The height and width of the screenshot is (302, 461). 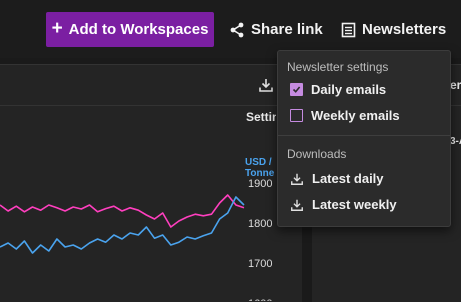 I want to click on dropdown-divider, so click(x=364, y=135).